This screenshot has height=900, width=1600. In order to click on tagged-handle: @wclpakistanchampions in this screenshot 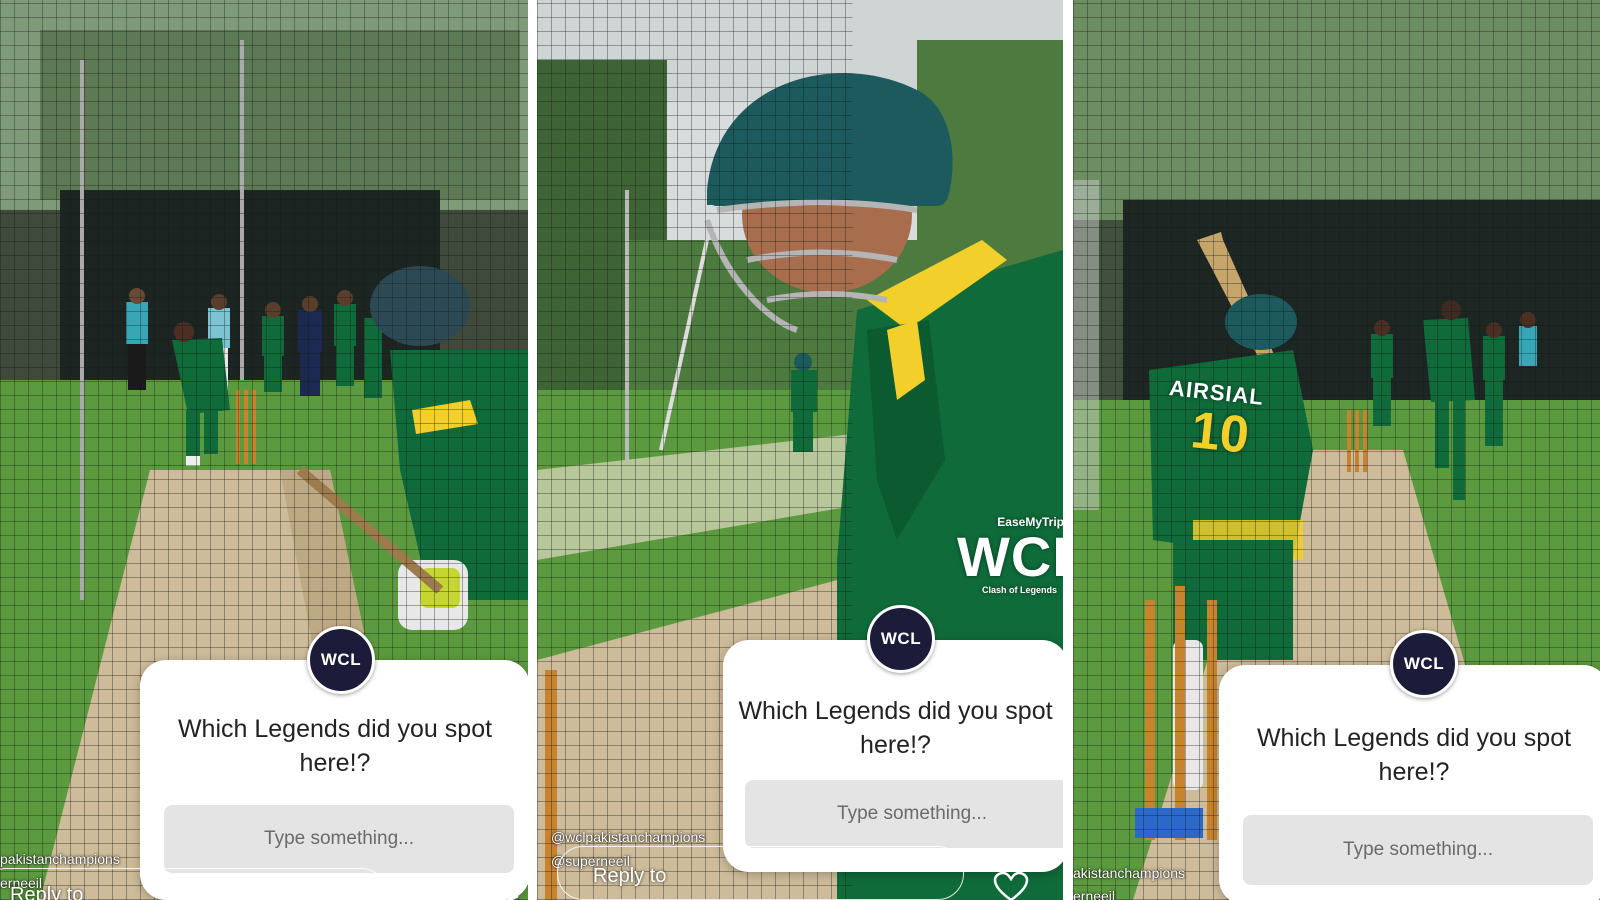, I will do `click(628, 837)`.